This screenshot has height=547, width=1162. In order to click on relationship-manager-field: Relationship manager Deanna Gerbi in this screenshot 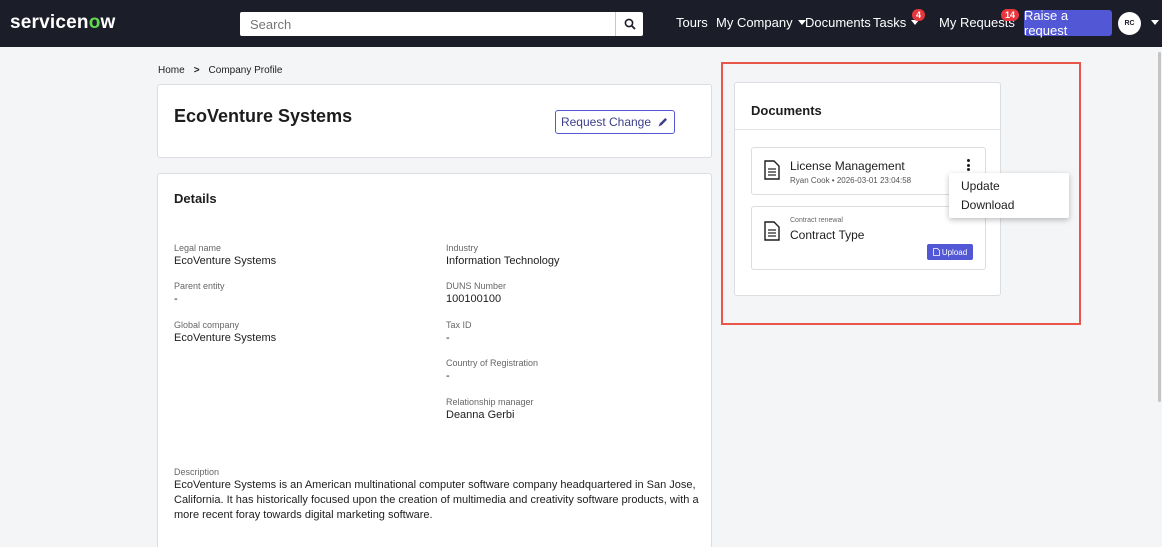, I will do `click(490, 409)`.